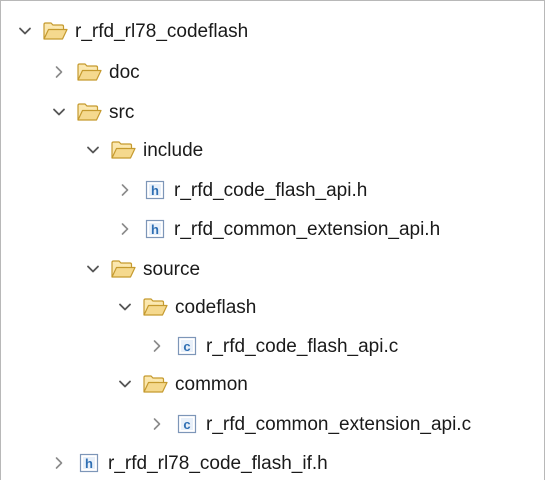  I want to click on tree-item-src-folder: src, so click(272, 112).